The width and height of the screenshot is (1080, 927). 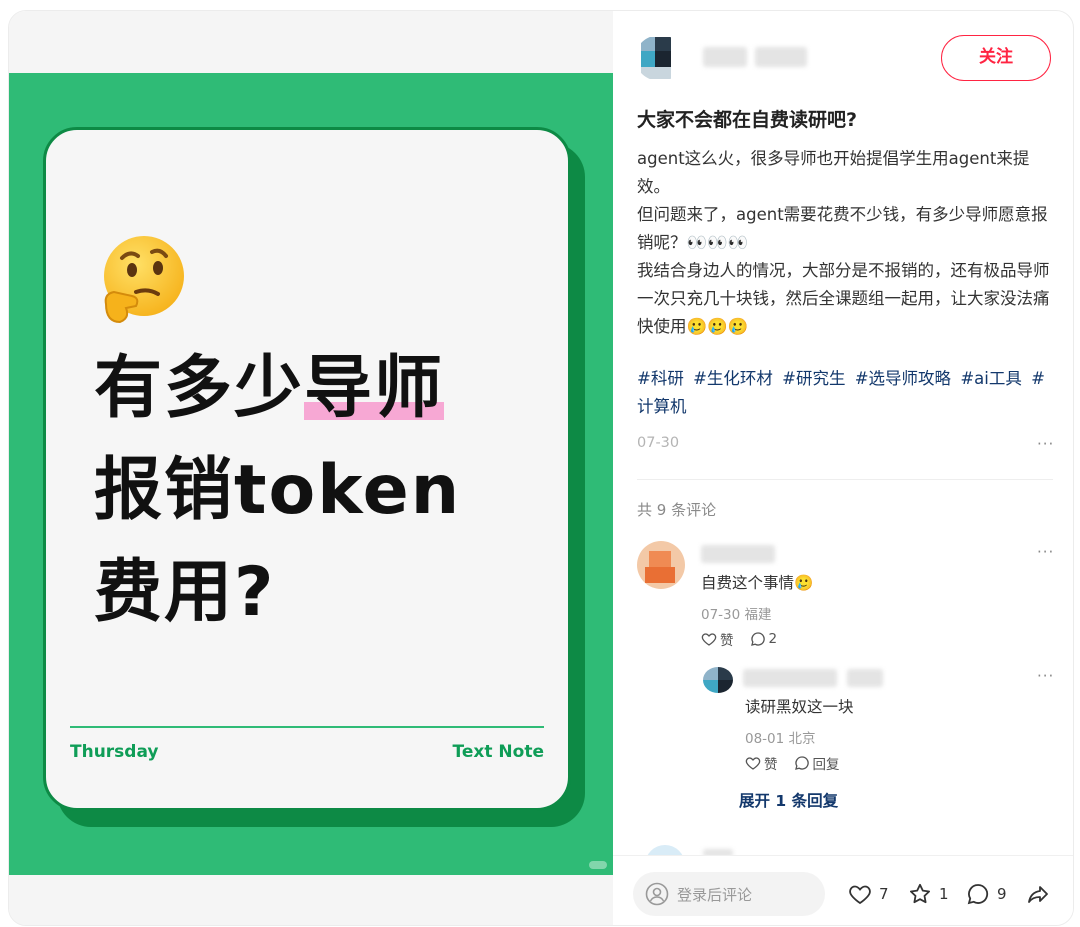 I want to click on post-title: 大家不会都在自费读研吧?, so click(x=747, y=120).